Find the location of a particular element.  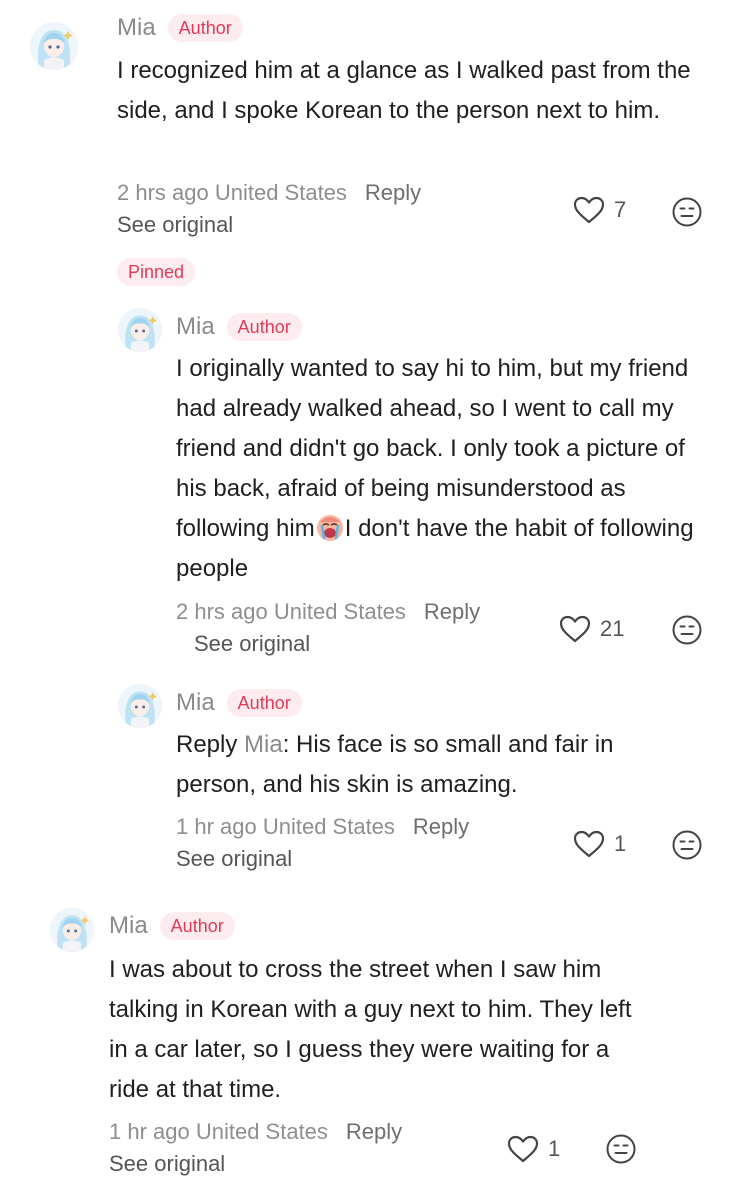

pinned-badge: Pinned is located at coordinates (156, 272).